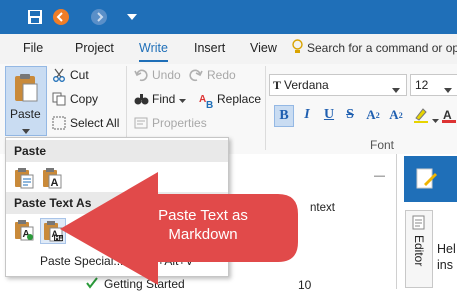 The image size is (457, 292). I want to click on callout-line-1: Paste Text as, so click(203, 215).